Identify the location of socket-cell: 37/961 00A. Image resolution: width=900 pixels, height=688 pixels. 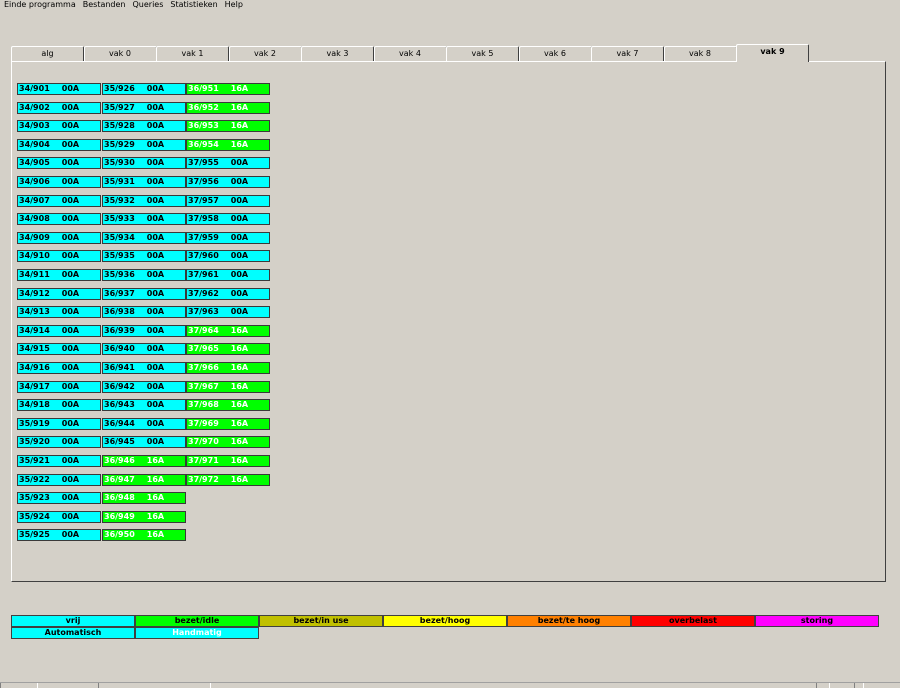
(228, 275).